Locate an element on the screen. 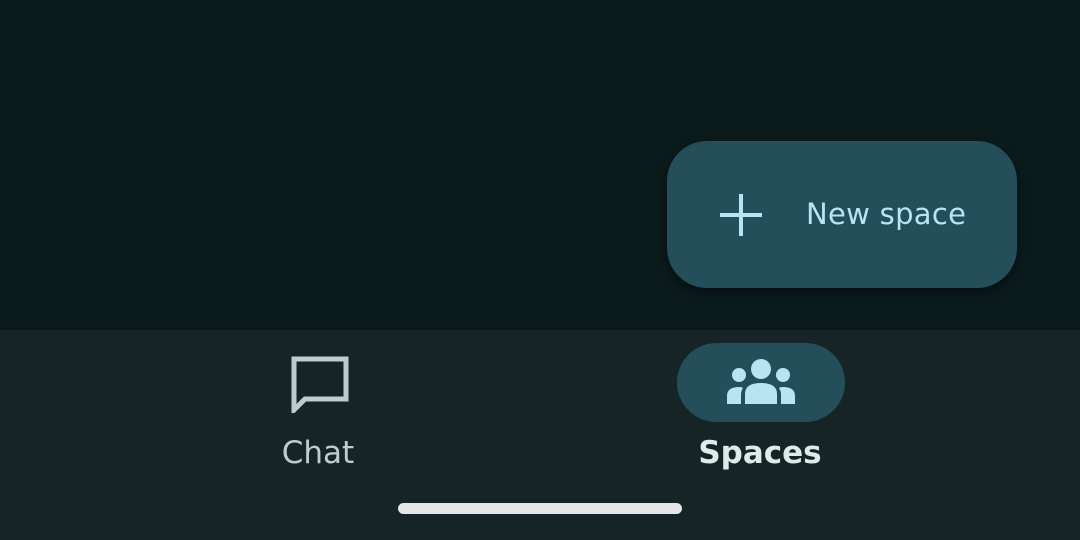 The width and height of the screenshot is (1080, 540). chat-bubble-icon is located at coordinates (320, 384).